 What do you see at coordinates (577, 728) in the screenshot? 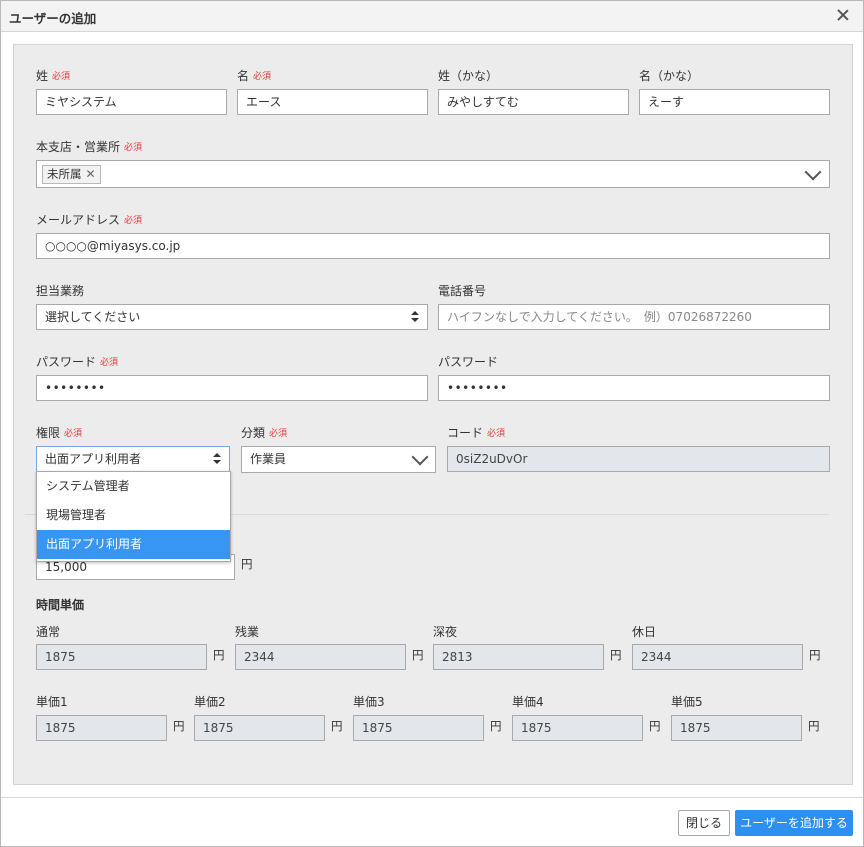
I see `unit-price-4-input: 1875` at bounding box center [577, 728].